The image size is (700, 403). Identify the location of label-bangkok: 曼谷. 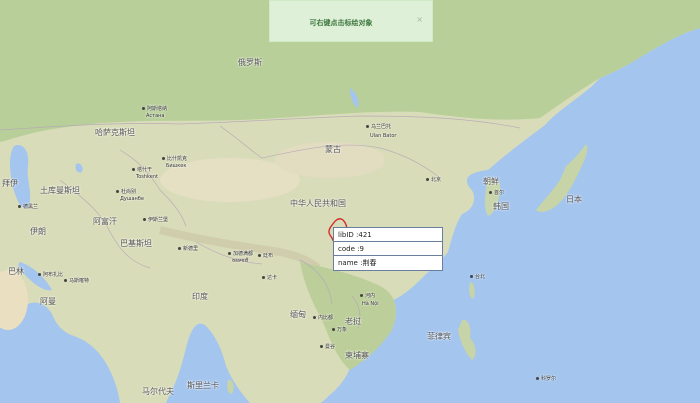
(327, 347).